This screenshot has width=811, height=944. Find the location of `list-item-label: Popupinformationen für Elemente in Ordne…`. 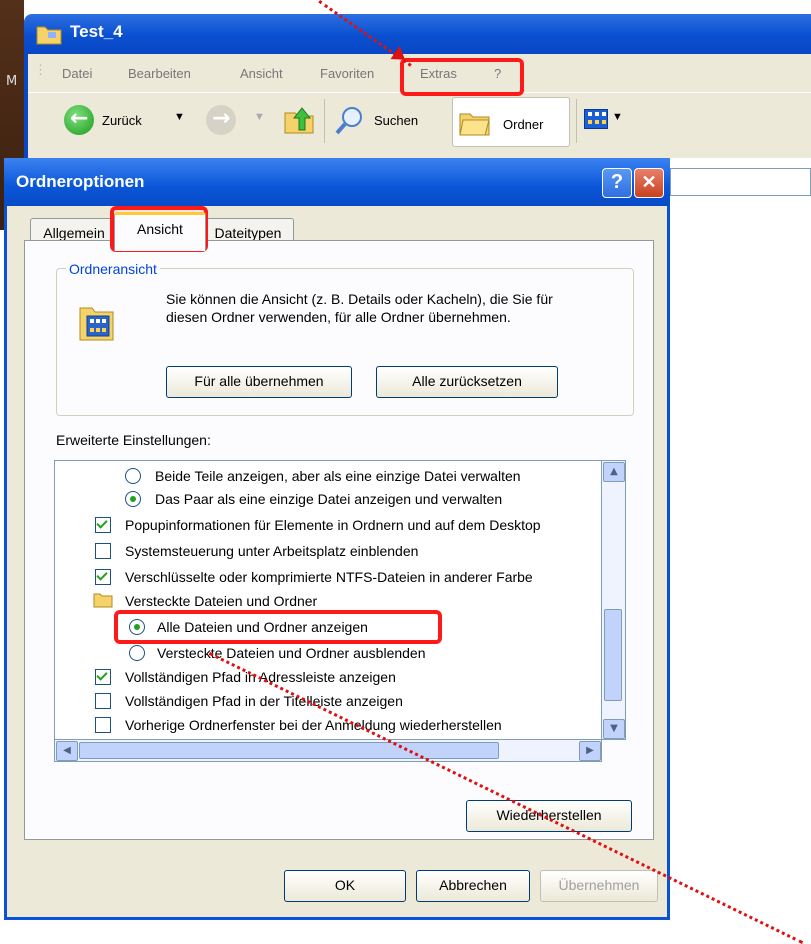

list-item-label: Popupinformationen für Elemente in Ordne… is located at coordinates (333, 525).